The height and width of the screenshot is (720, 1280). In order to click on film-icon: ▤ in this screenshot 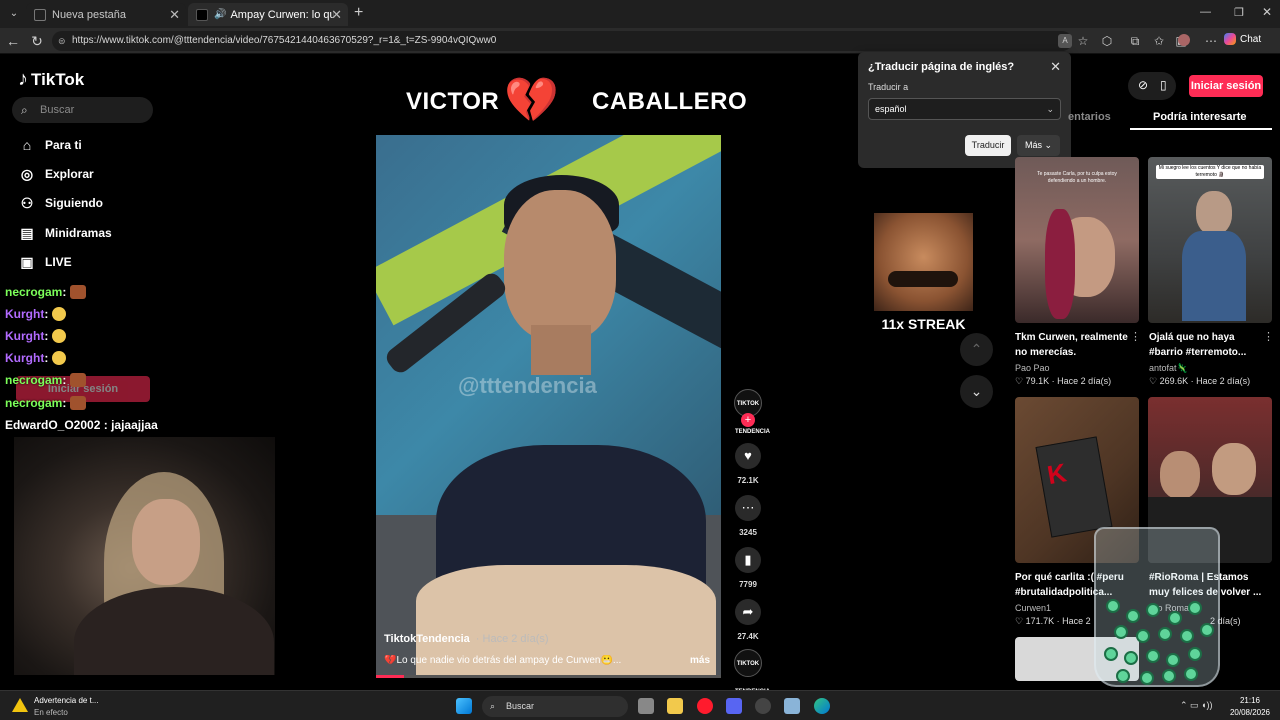, I will do `click(27, 233)`.